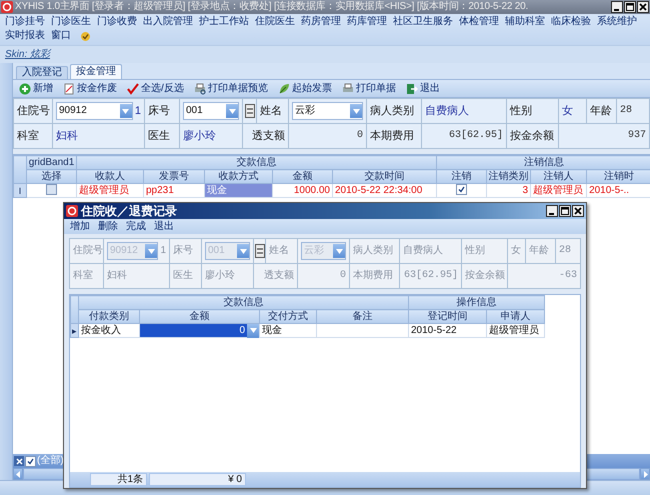 The image size is (650, 495). What do you see at coordinates (19, 461) in the screenshot?
I see `clear-filter-button` at bounding box center [19, 461].